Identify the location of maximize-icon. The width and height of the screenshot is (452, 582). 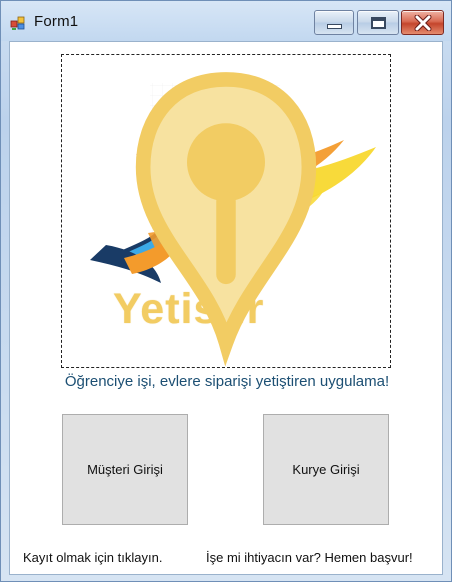
(378, 22).